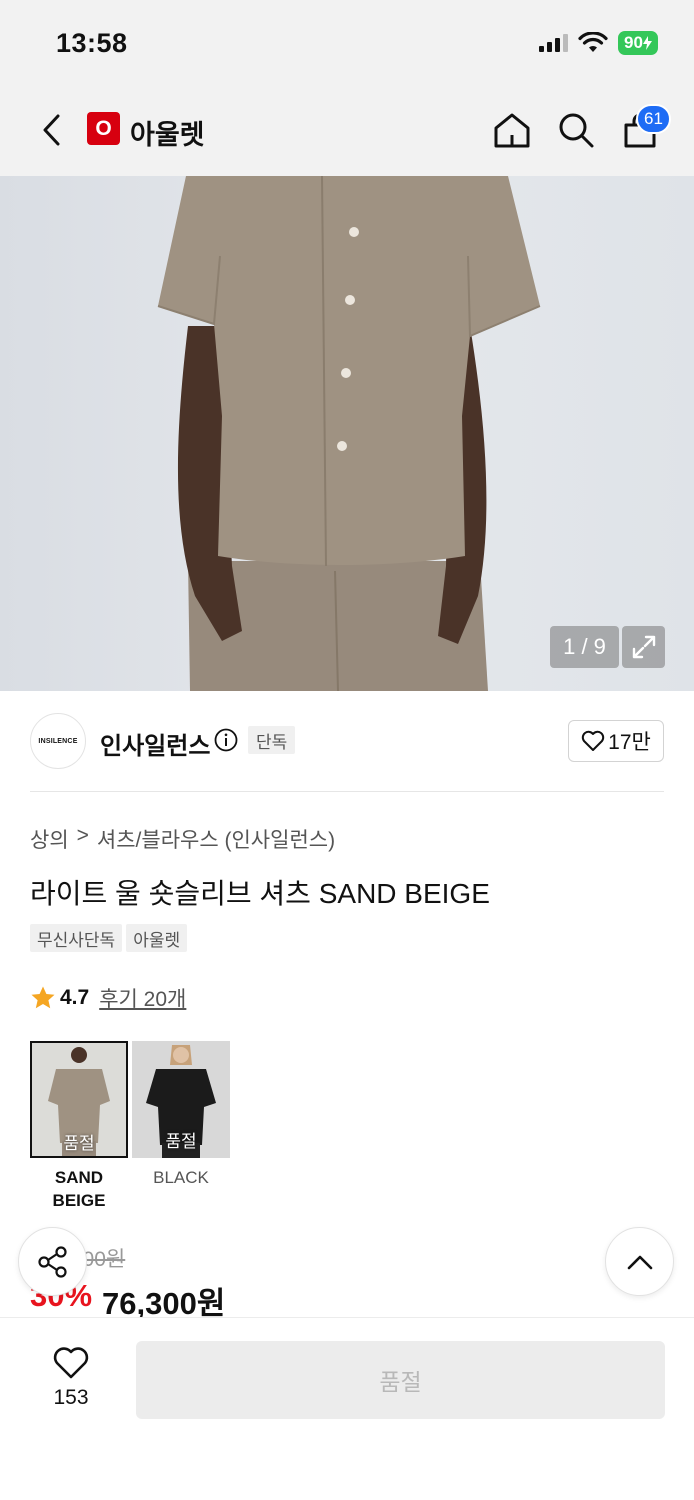 This screenshot has width=694, height=1500. What do you see at coordinates (633, 42) in the screenshot?
I see `battery-level: 90` at bounding box center [633, 42].